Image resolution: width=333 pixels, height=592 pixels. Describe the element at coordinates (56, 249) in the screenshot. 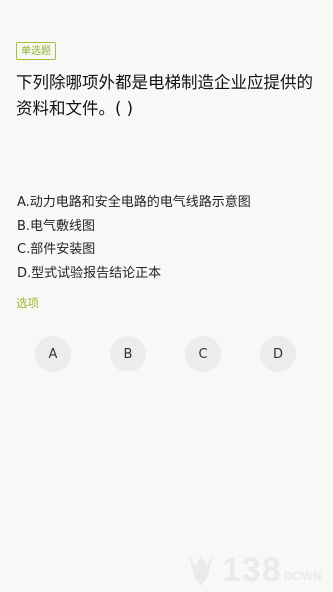

I see `option-c: C.部件安装图` at that location.